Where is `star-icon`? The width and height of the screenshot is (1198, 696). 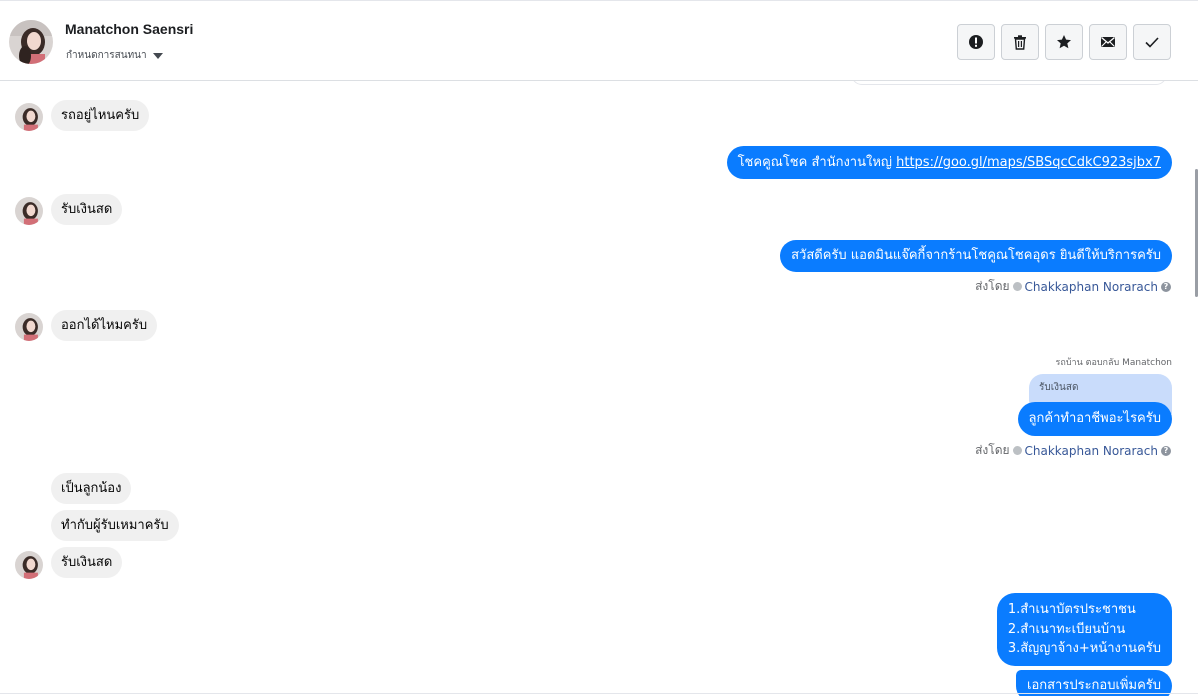
star-icon is located at coordinates (1064, 42).